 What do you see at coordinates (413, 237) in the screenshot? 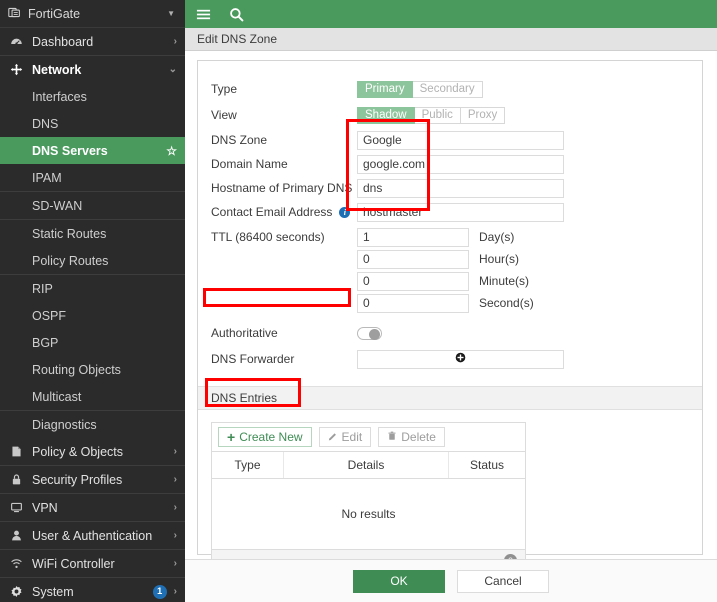
I see `ttl-days-input: 1` at bounding box center [413, 237].